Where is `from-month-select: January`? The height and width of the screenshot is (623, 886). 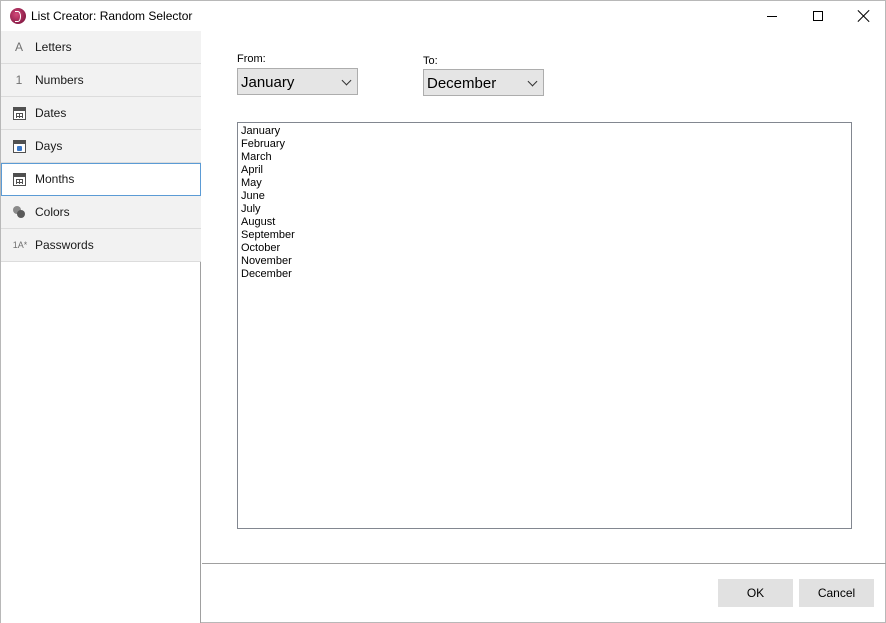
from-month-select: January is located at coordinates (297, 81).